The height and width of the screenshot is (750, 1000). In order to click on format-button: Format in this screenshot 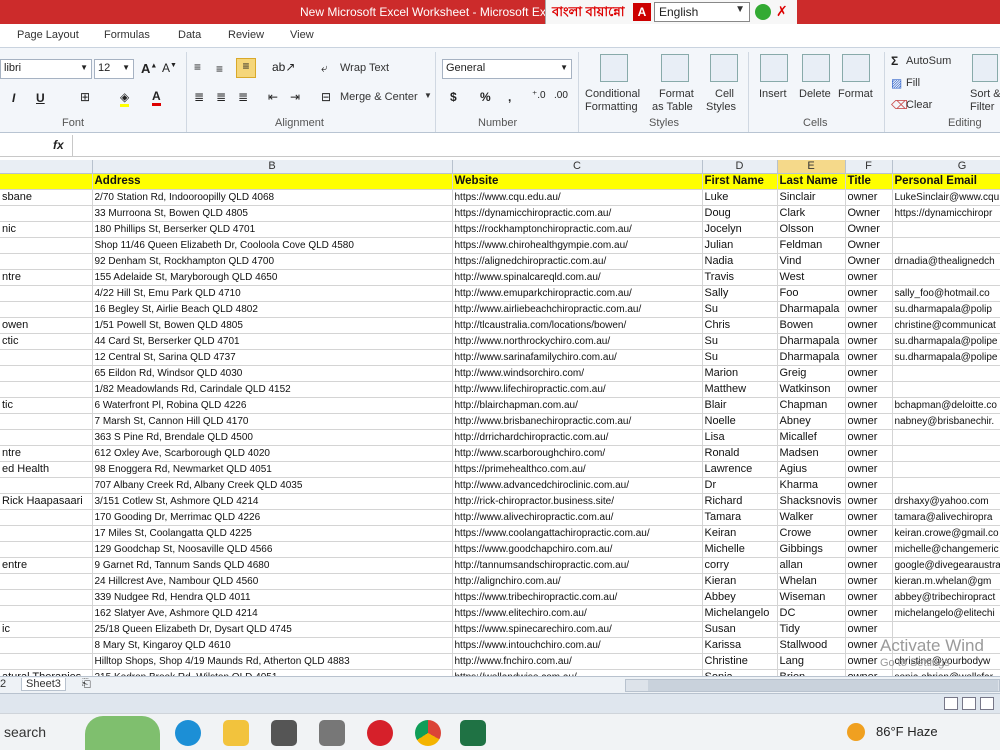, I will do `click(855, 94)`.